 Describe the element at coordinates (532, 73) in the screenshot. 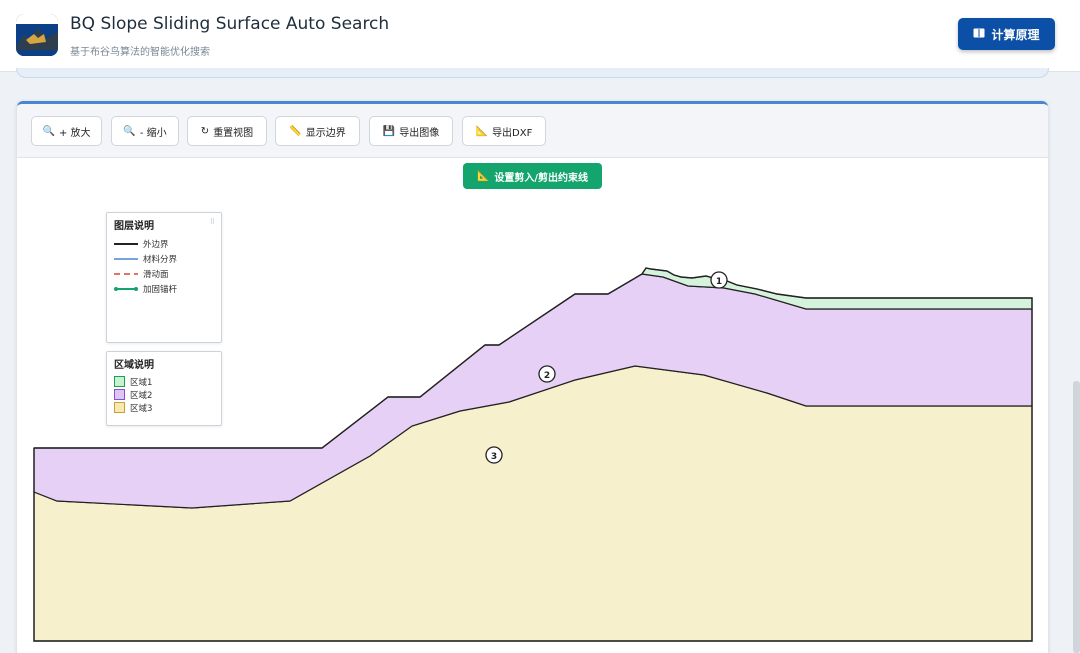

I see `collapsed-panel-strip` at that location.